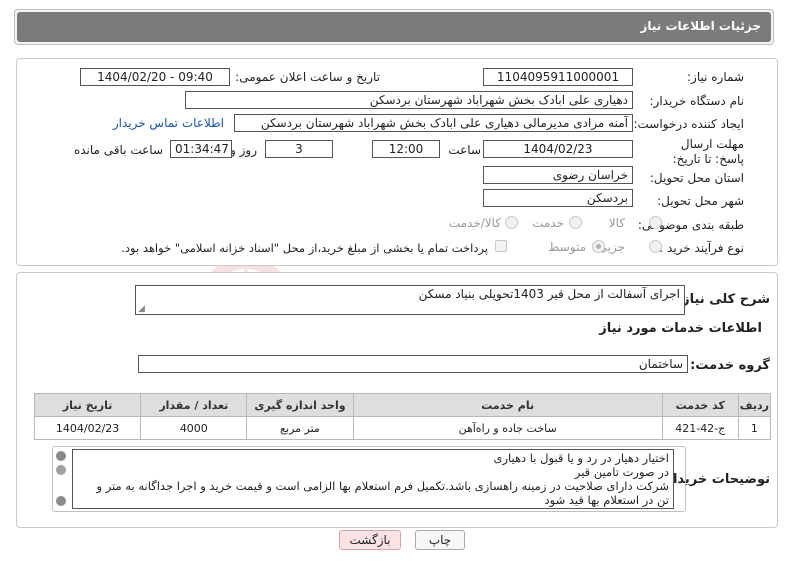 This screenshot has height=566, width=788. Describe the element at coordinates (370, 540) in the screenshot. I see `back-button: بازگشت` at that location.